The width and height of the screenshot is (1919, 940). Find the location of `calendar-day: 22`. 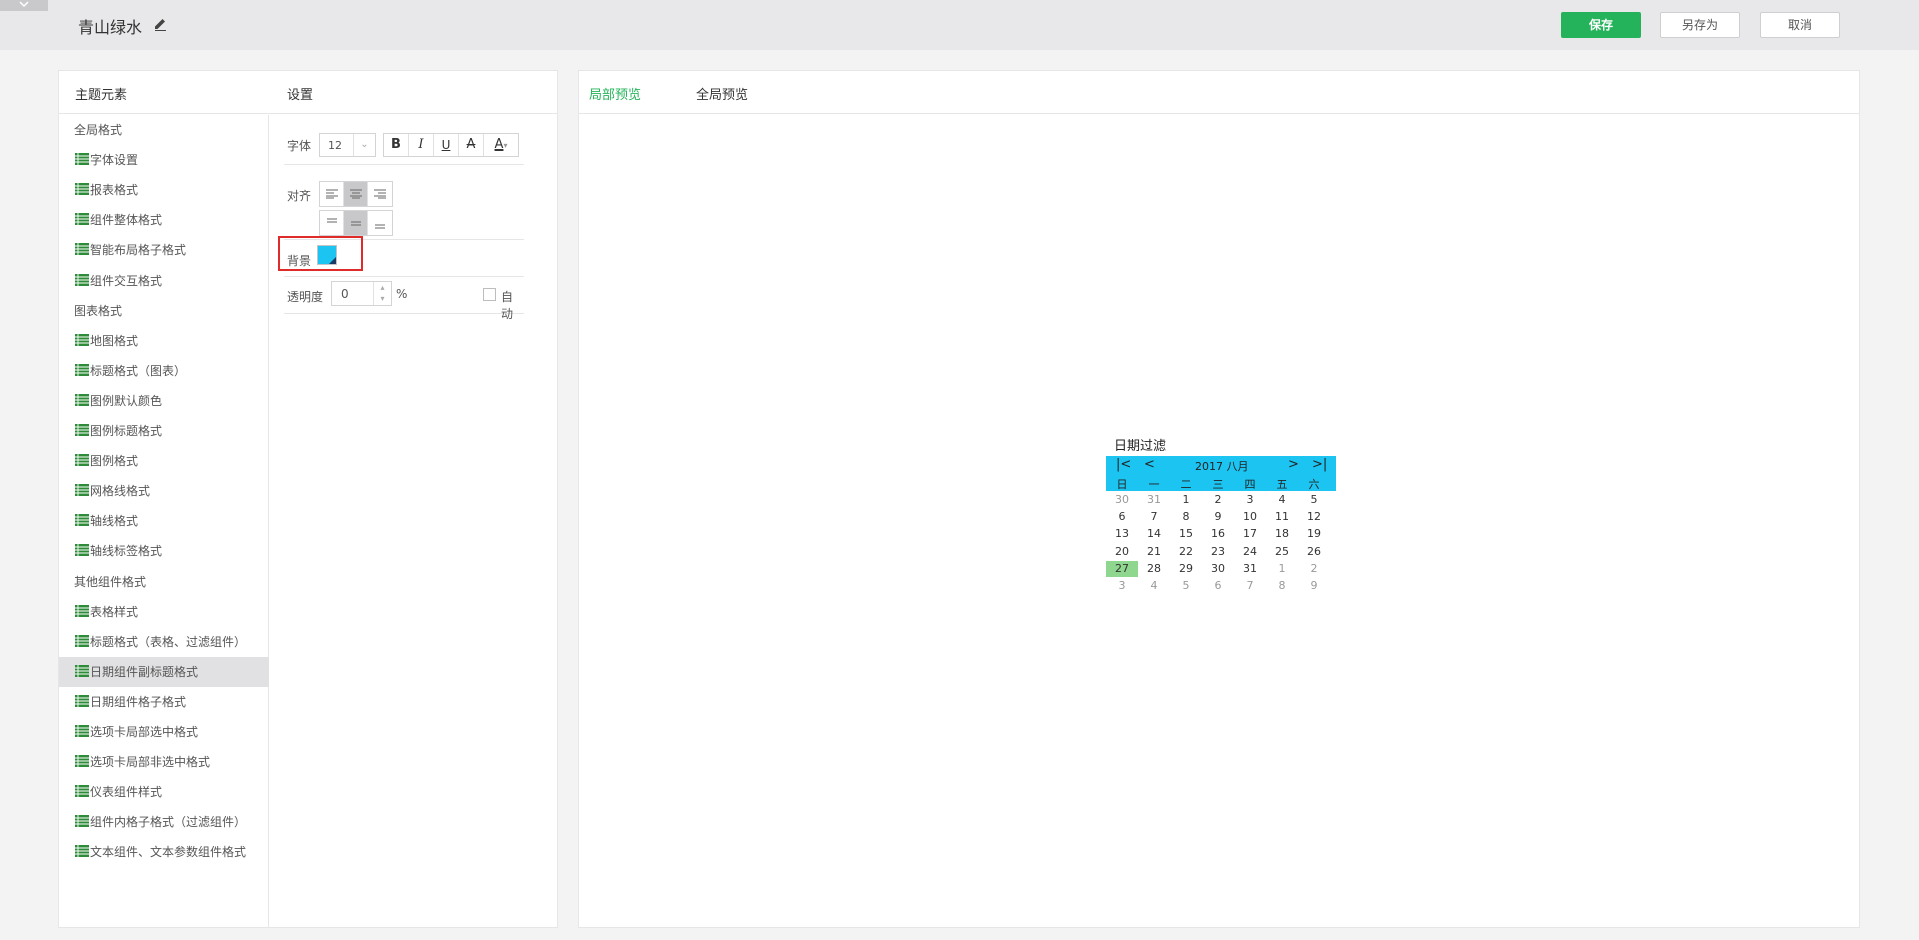

calendar-day: 22 is located at coordinates (1186, 552).